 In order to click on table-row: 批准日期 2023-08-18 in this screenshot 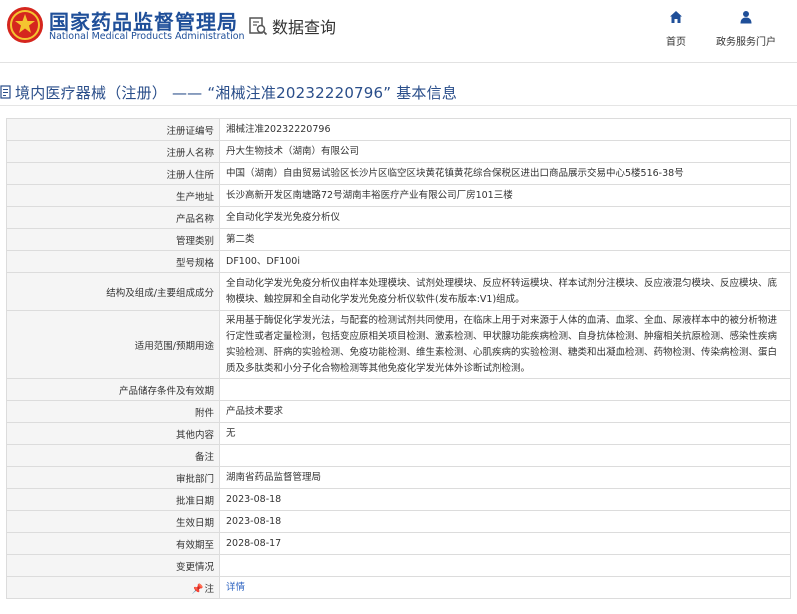, I will do `click(398, 499)`.